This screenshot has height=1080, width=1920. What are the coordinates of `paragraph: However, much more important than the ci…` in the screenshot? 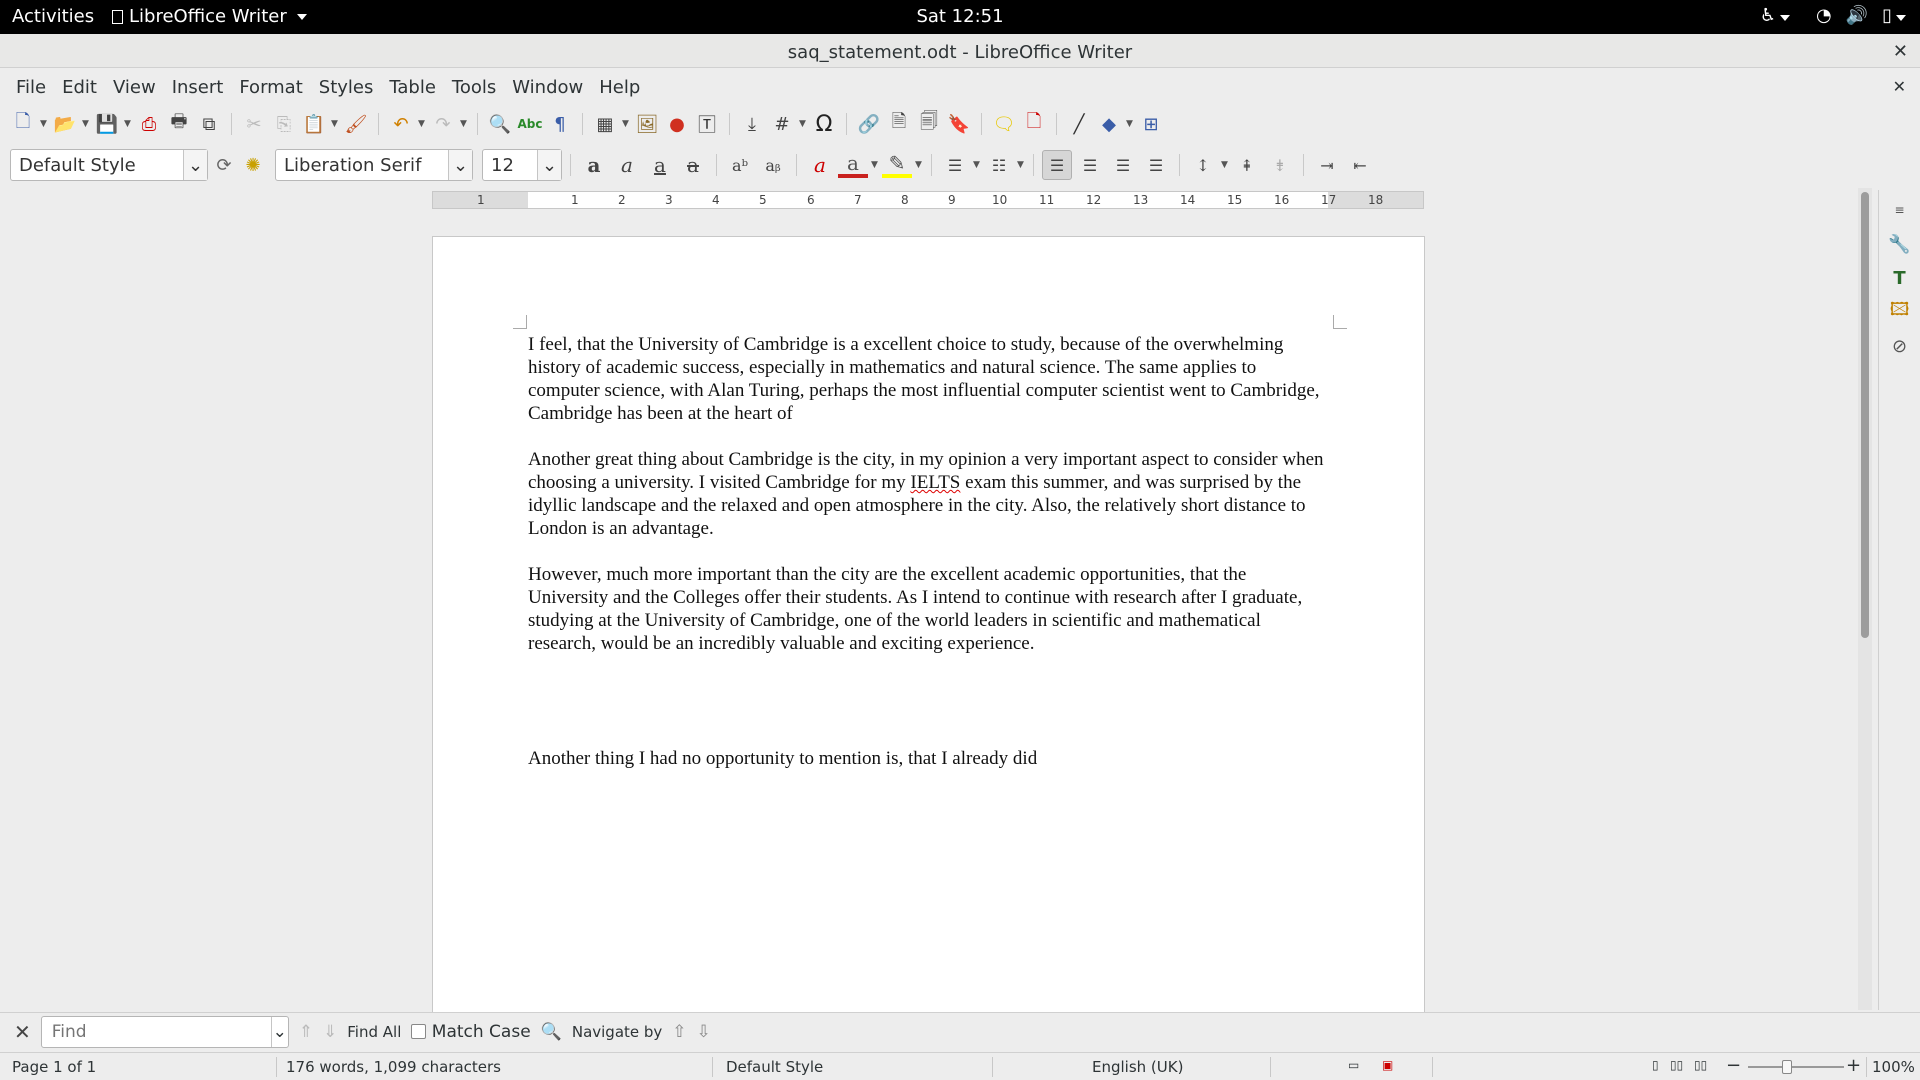 It's located at (928, 609).